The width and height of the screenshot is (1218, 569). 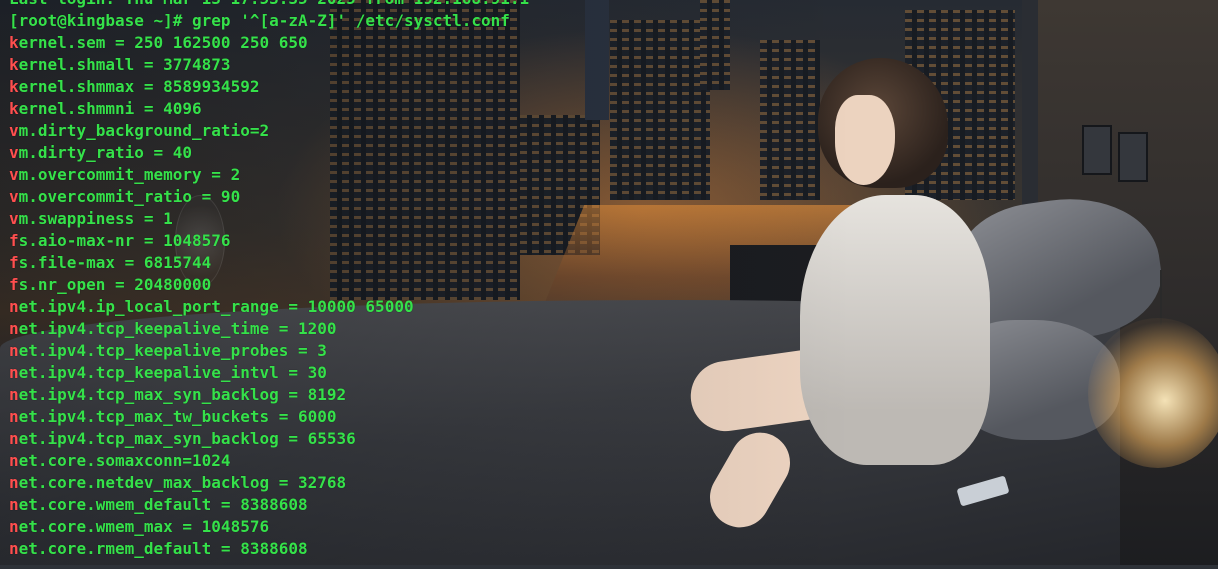 I want to click on terminal-bottom-border, so click(x=609, y=567).